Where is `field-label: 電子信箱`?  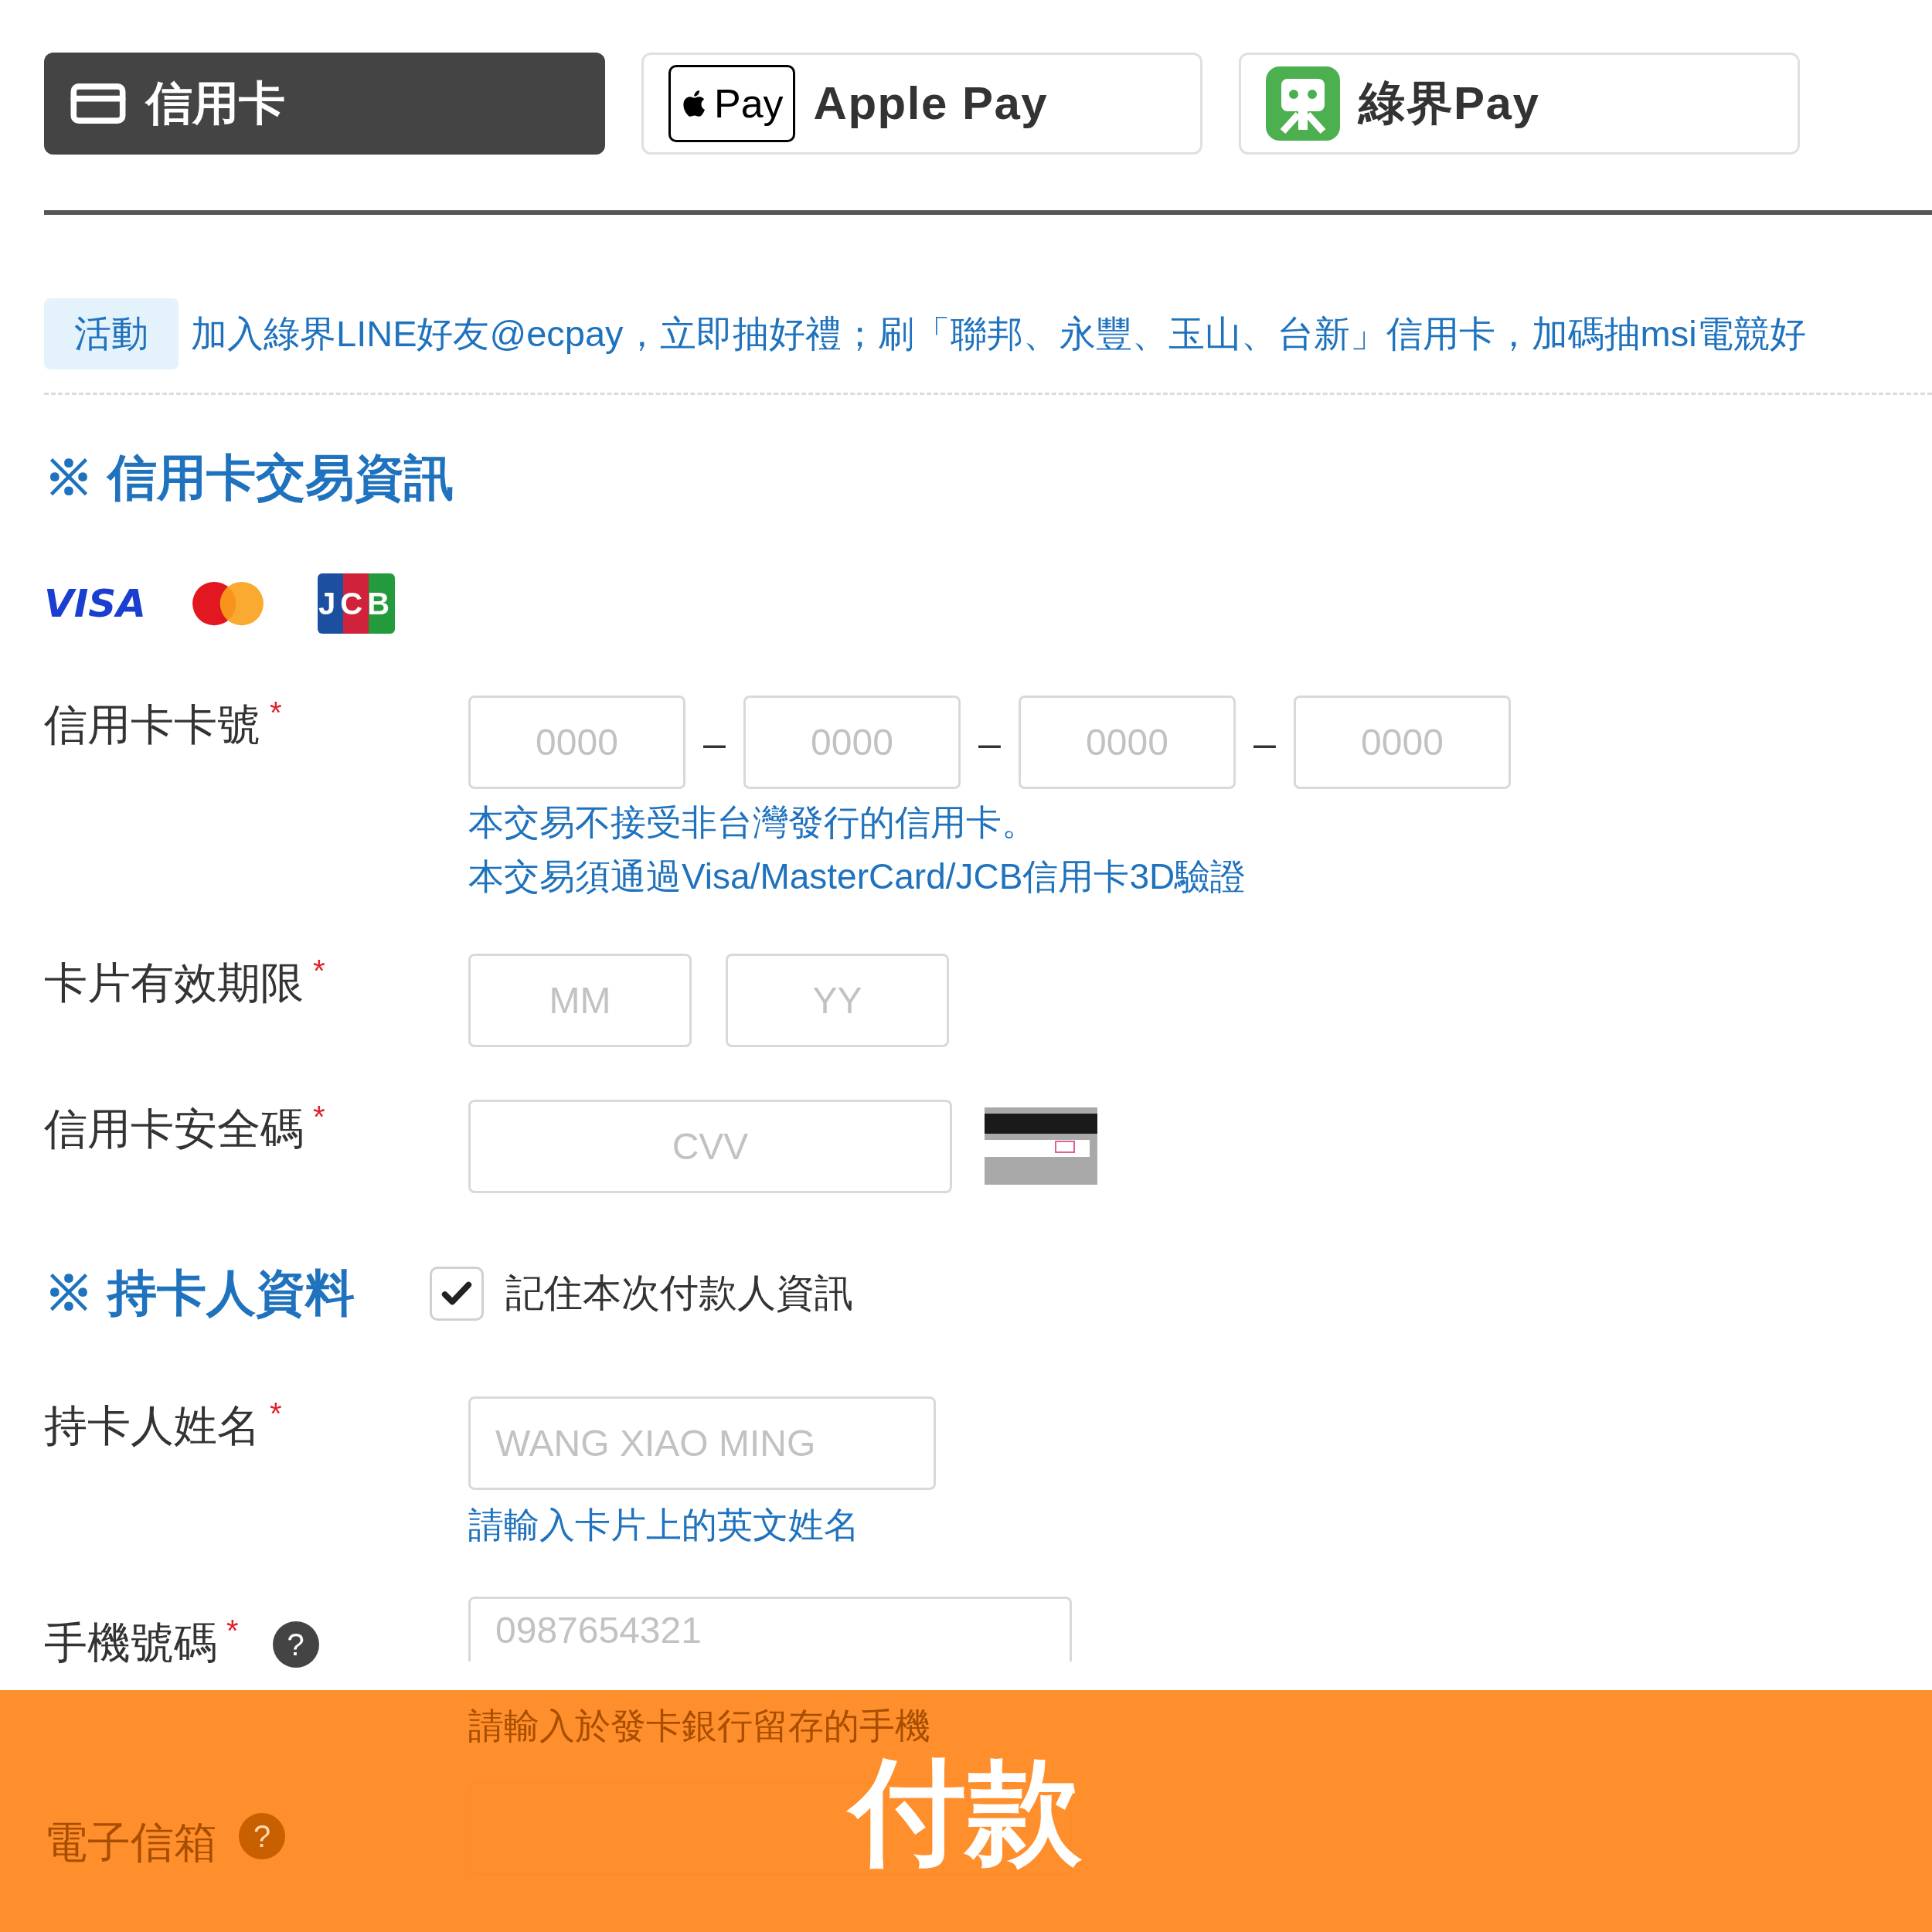 field-label: 電子信箱 is located at coordinates (130, 1841).